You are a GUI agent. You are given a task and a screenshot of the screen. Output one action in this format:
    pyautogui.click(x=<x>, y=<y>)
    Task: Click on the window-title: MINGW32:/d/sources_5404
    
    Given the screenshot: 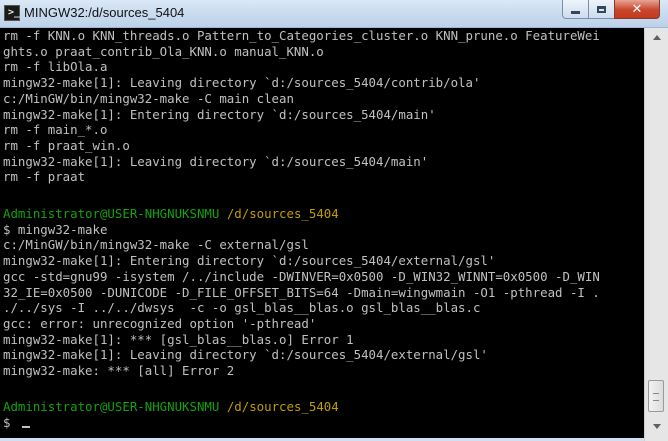 What is the action you would take?
    pyautogui.click(x=104, y=12)
    